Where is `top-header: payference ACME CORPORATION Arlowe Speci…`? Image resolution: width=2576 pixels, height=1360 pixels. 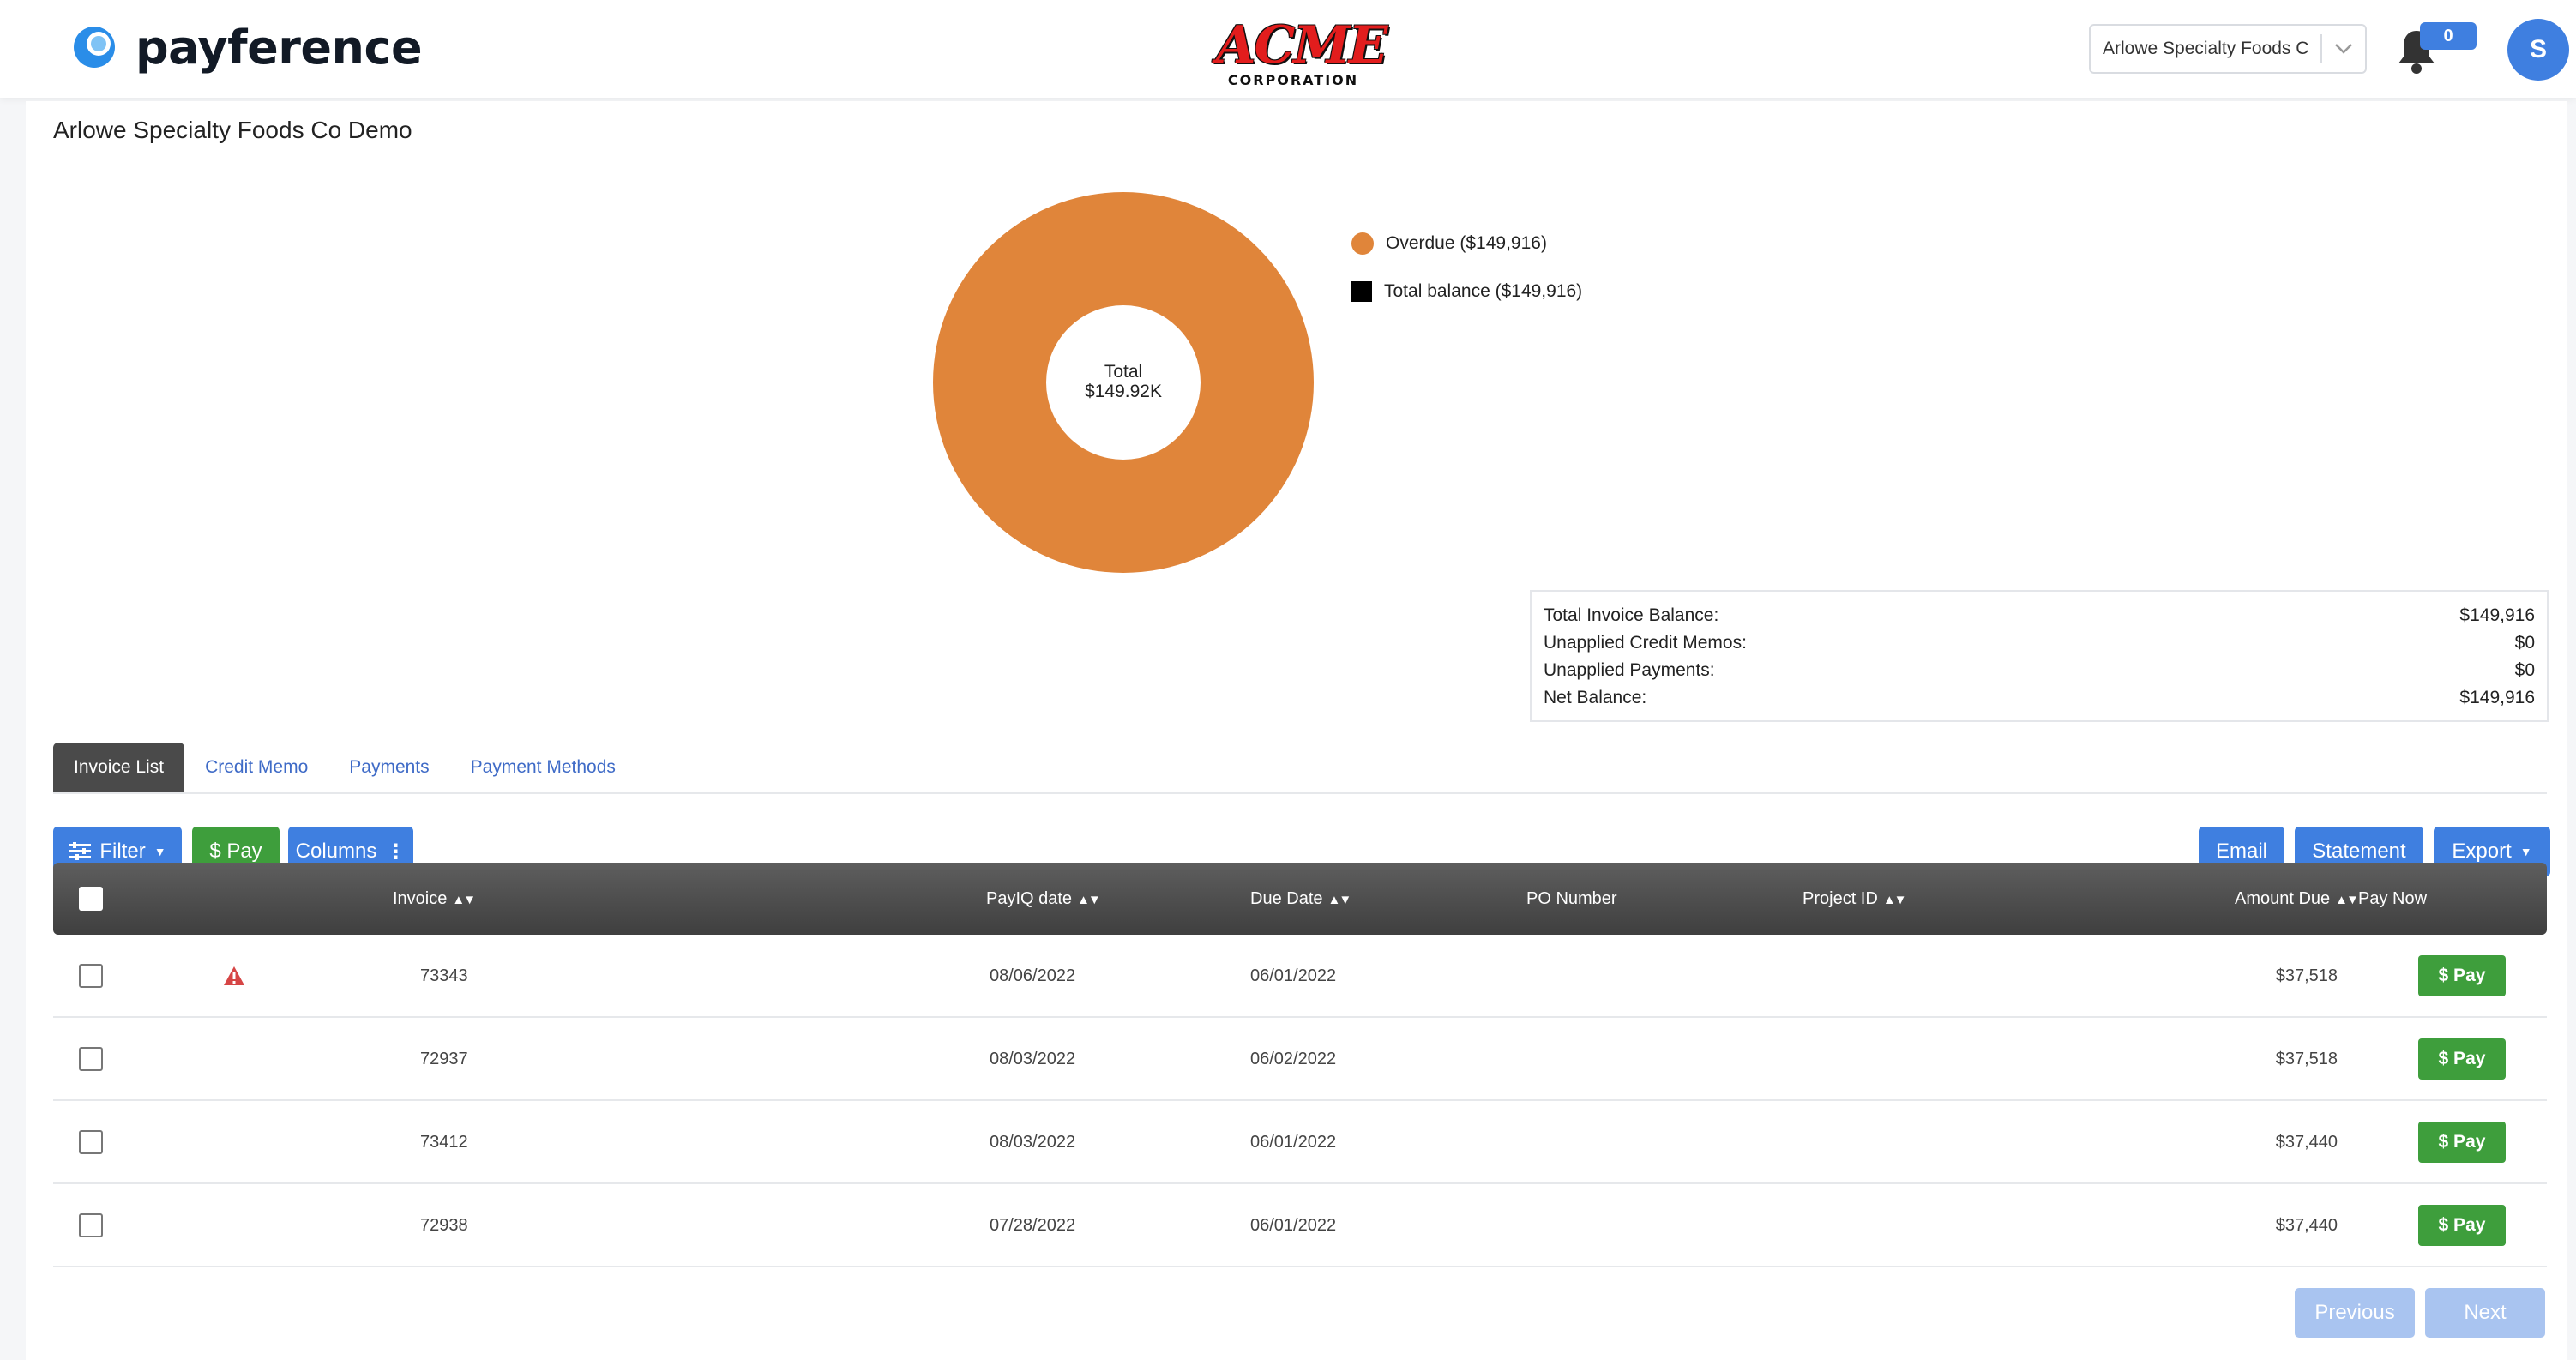
top-header: payference ACME CORPORATION Arlowe Speci… is located at coordinates (1288, 49).